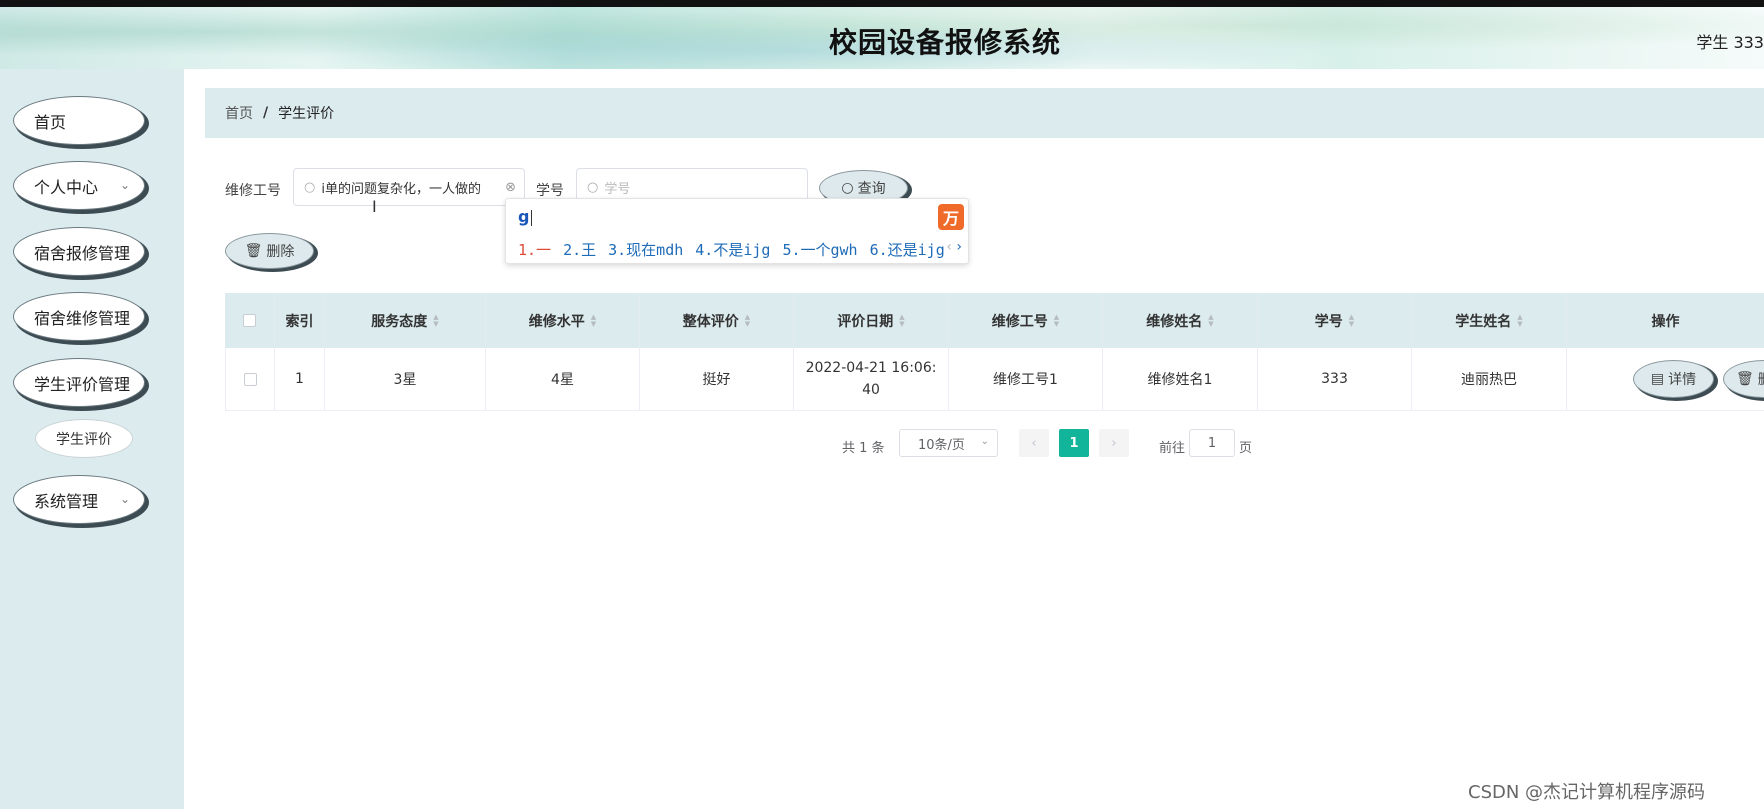 Image resolution: width=1764 pixels, height=809 pixels. What do you see at coordinates (984, 113) in the screenshot?
I see `breadcrumb: 首页 / 学生评价` at bounding box center [984, 113].